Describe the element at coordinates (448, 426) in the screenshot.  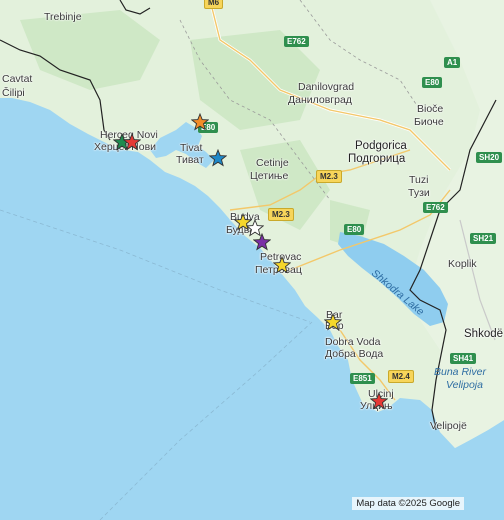
I see `place-label-velipoje: Velipojë` at that location.